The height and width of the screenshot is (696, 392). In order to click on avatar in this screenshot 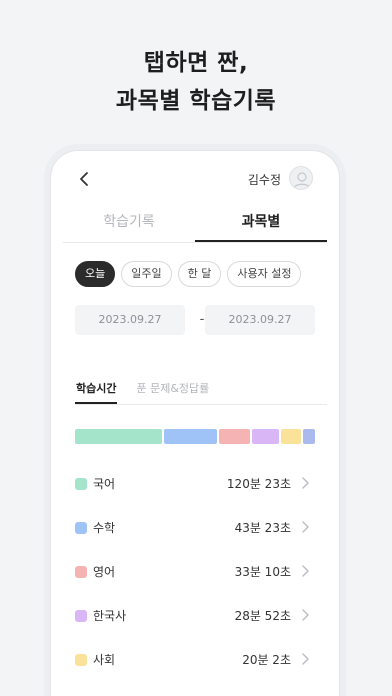, I will do `click(301, 178)`.